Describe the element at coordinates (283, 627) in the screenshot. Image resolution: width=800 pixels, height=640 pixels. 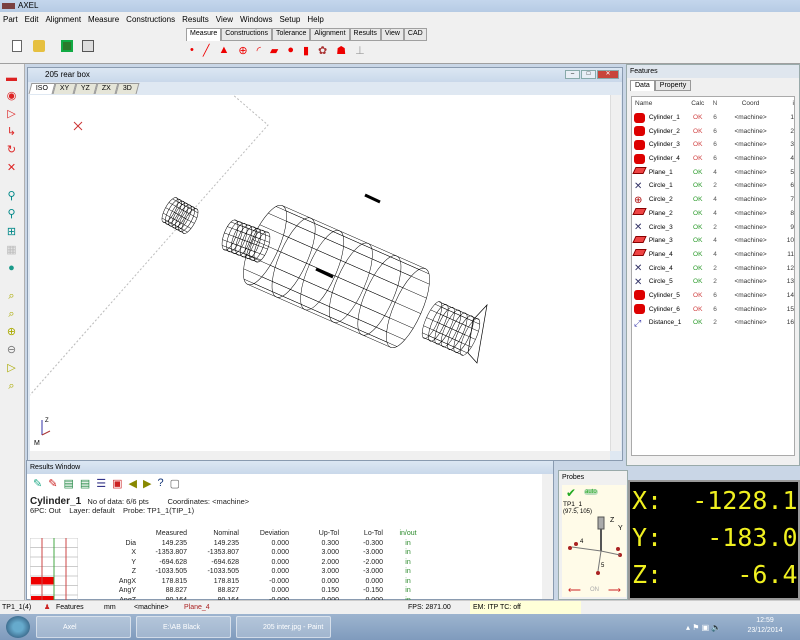
I see `task-paint: 205 inter.jpg - Paint` at that location.